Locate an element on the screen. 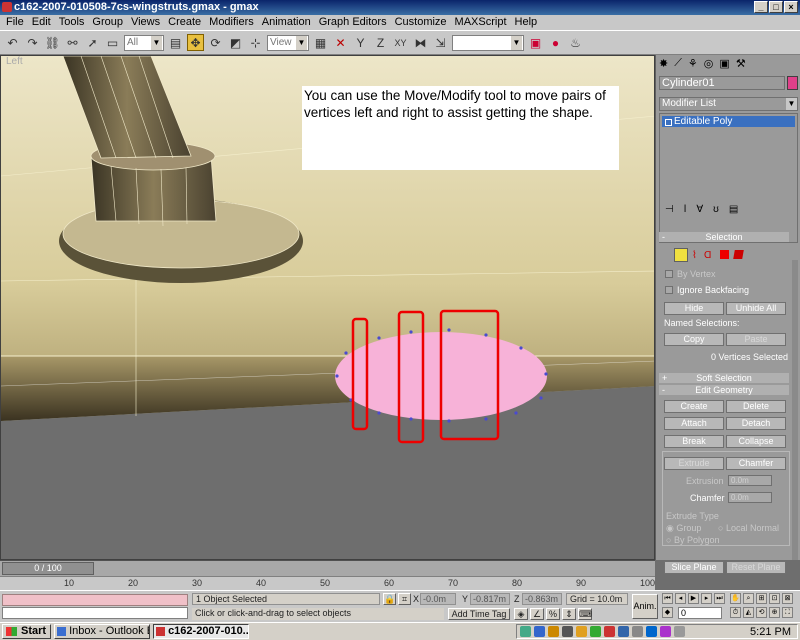 Image resolution: width=800 pixels, height=640 pixels. menu-animation: Animation is located at coordinates (286, 22).